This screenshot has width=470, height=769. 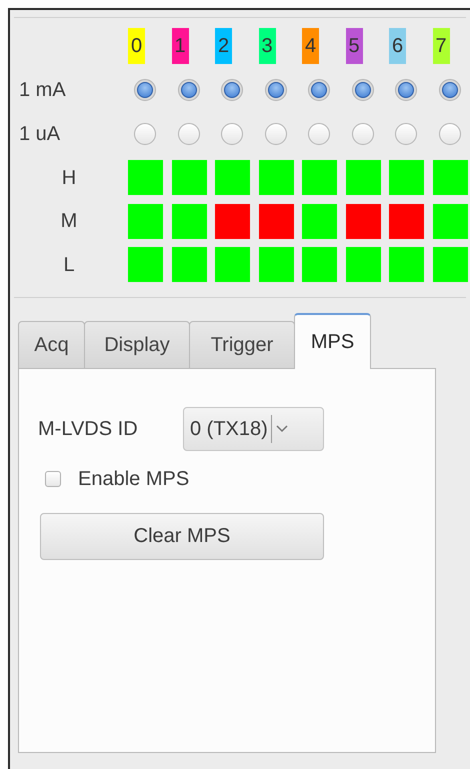 I want to click on channel-label: 7, so click(x=441, y=46).